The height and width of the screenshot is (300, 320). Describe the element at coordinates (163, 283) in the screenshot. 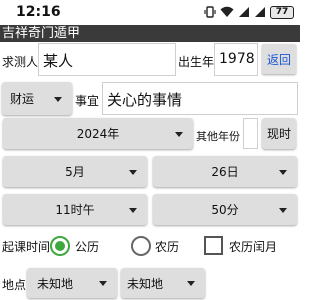

I see `location-city-dropdown: 未知地` at that location.